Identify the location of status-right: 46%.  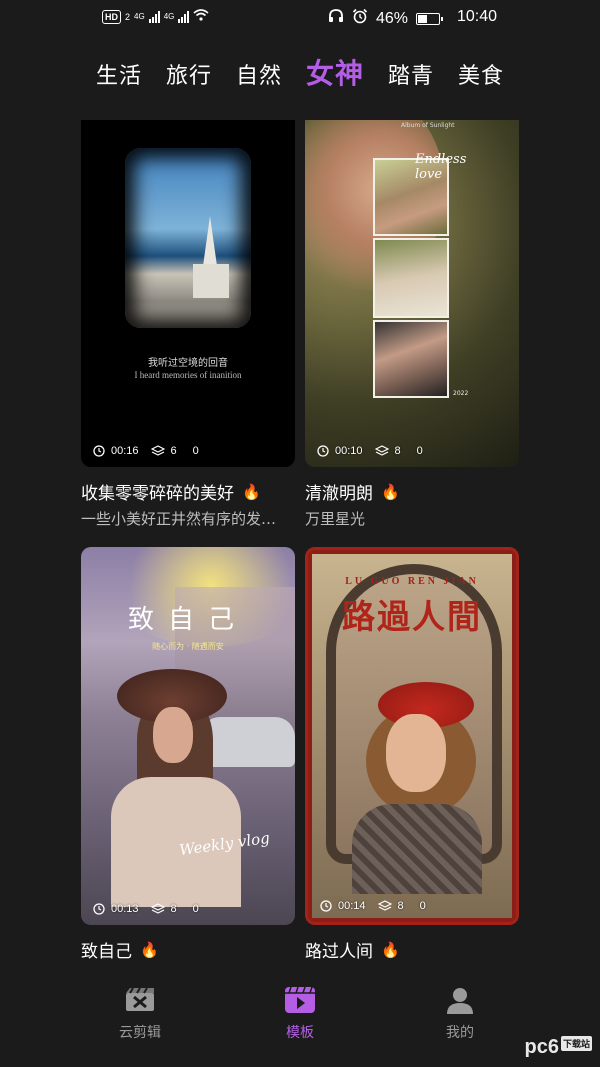
(385, 18).